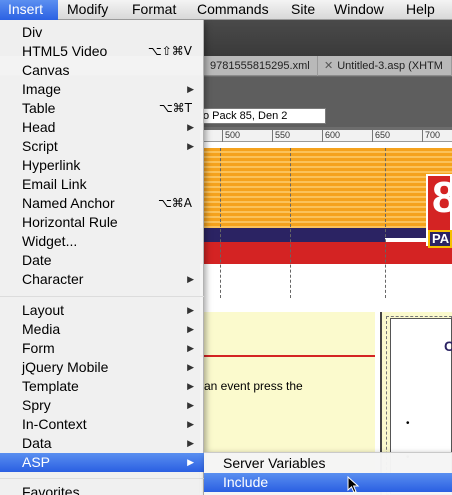  What do you see at coordinates (43, 310) in the screenshot?
I see `menu-item-label: Layout` at bounding box center [43, 310].